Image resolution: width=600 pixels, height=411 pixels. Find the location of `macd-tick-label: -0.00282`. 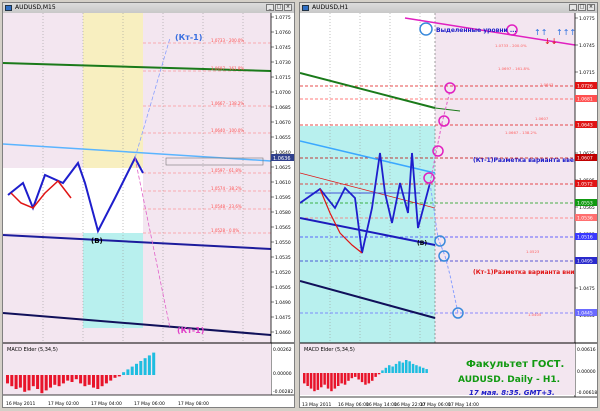

macd-tick-label: -0.00282 is located at coordinates (283, 392).